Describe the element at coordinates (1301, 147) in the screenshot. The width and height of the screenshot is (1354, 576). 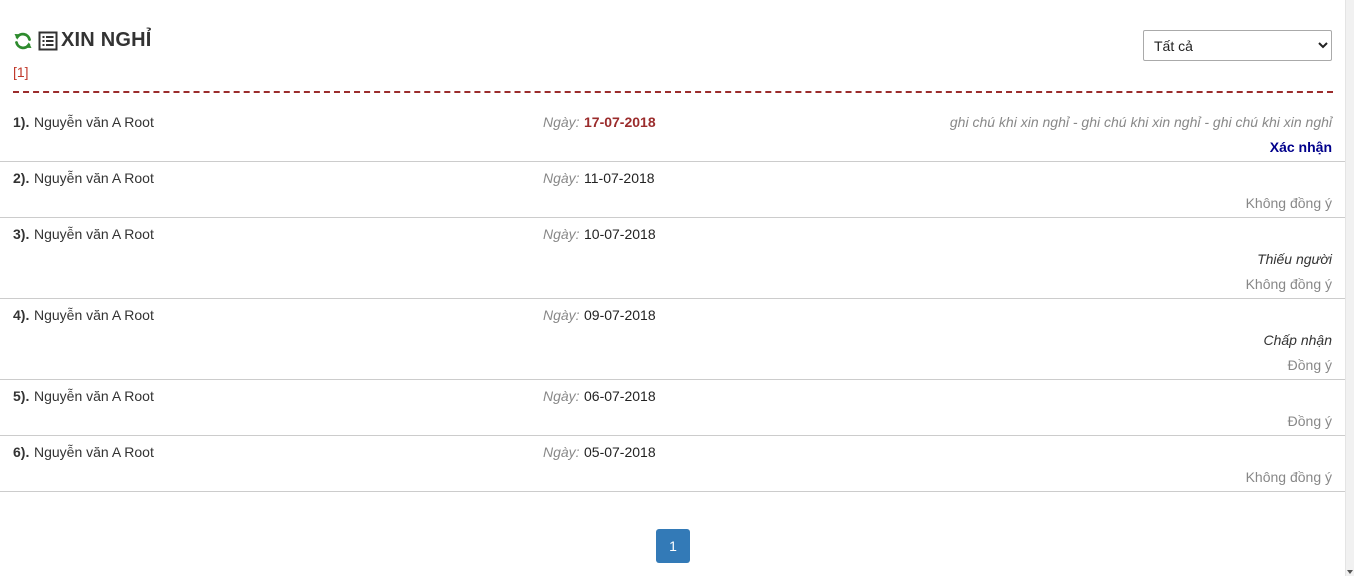
I see `confirm-link: Xác nhận` at that location.